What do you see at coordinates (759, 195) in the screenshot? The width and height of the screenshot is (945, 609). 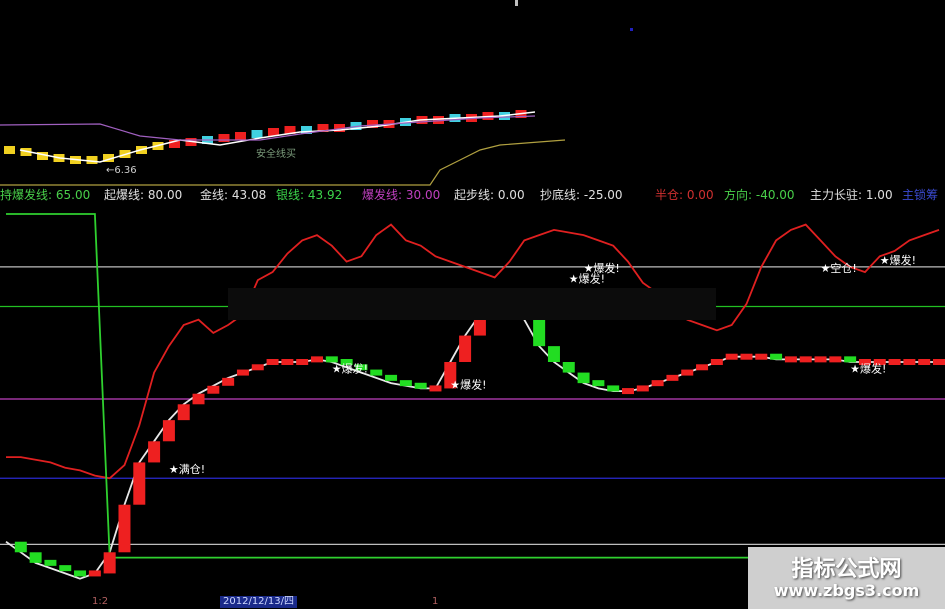 I see `info-item: 方向: -40.00` at bounding box center [759, 195].